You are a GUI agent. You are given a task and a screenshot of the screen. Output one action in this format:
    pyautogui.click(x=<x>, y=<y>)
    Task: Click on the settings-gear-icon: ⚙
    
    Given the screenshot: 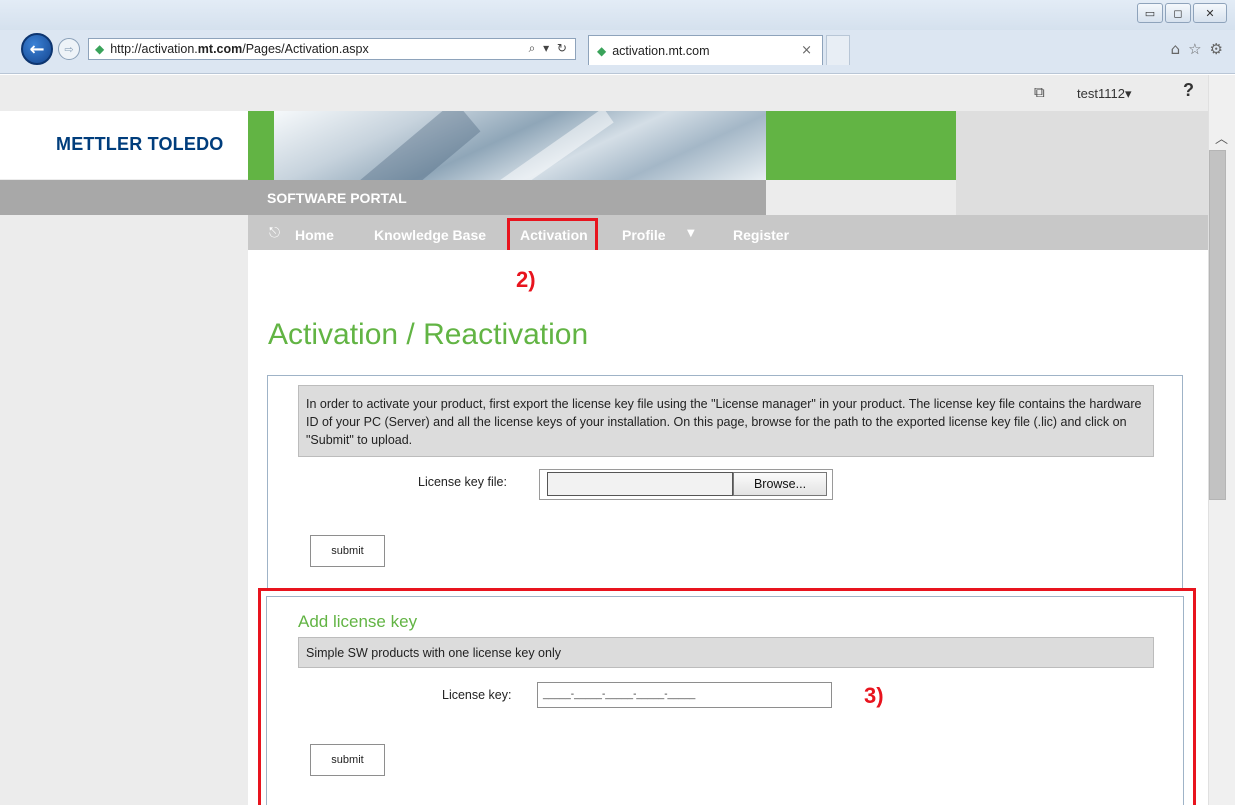 What is the action you would take?
    pyautogui.click(x=1216, y=49)
    